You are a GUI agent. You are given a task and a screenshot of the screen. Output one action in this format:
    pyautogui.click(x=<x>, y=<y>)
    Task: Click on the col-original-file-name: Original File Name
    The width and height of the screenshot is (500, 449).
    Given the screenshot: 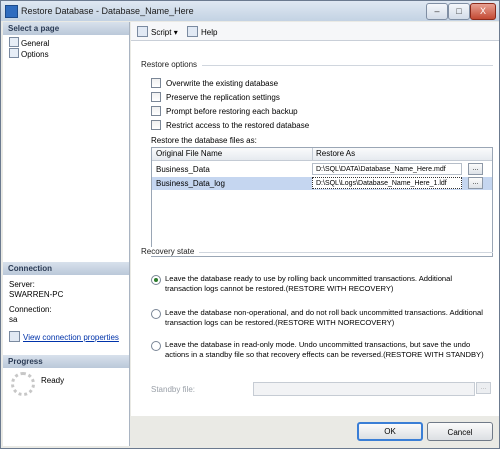 What is the action you would take?
    pyautogui.click(x=189, y=153)
    